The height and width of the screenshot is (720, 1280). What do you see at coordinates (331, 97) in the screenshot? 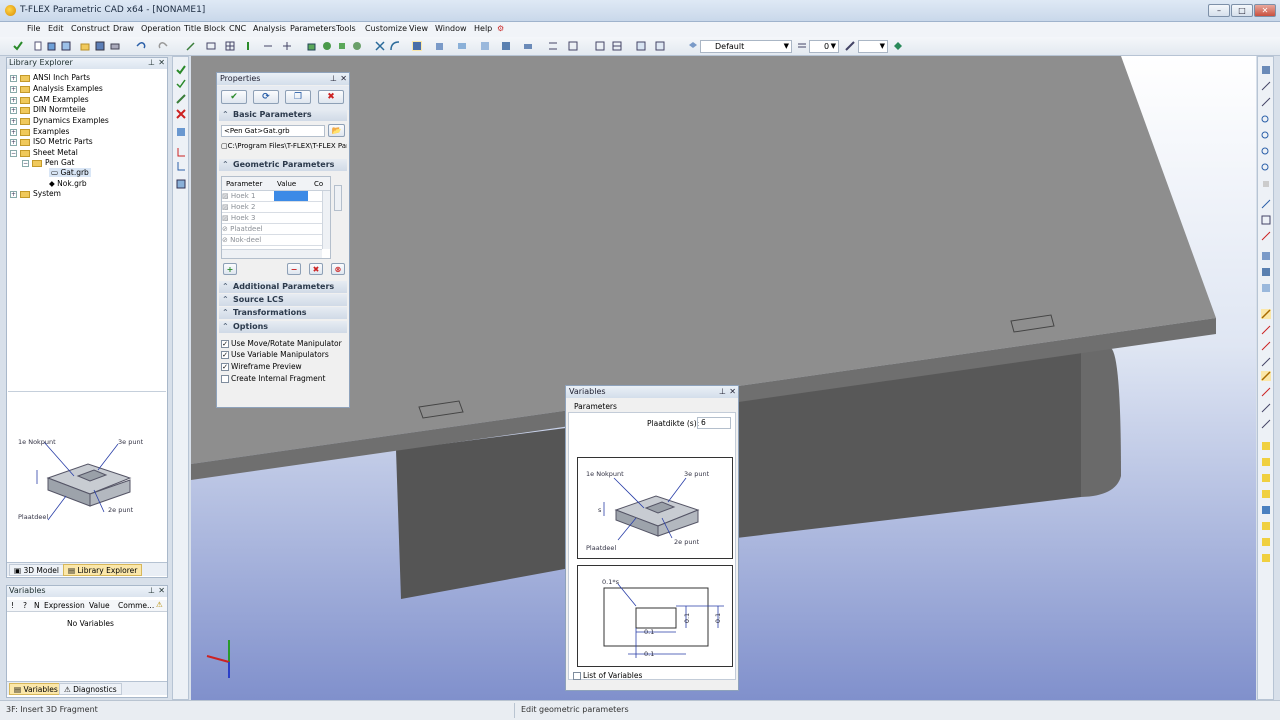
I see `cancel-button: ✖` at bounding box center [331, 97].